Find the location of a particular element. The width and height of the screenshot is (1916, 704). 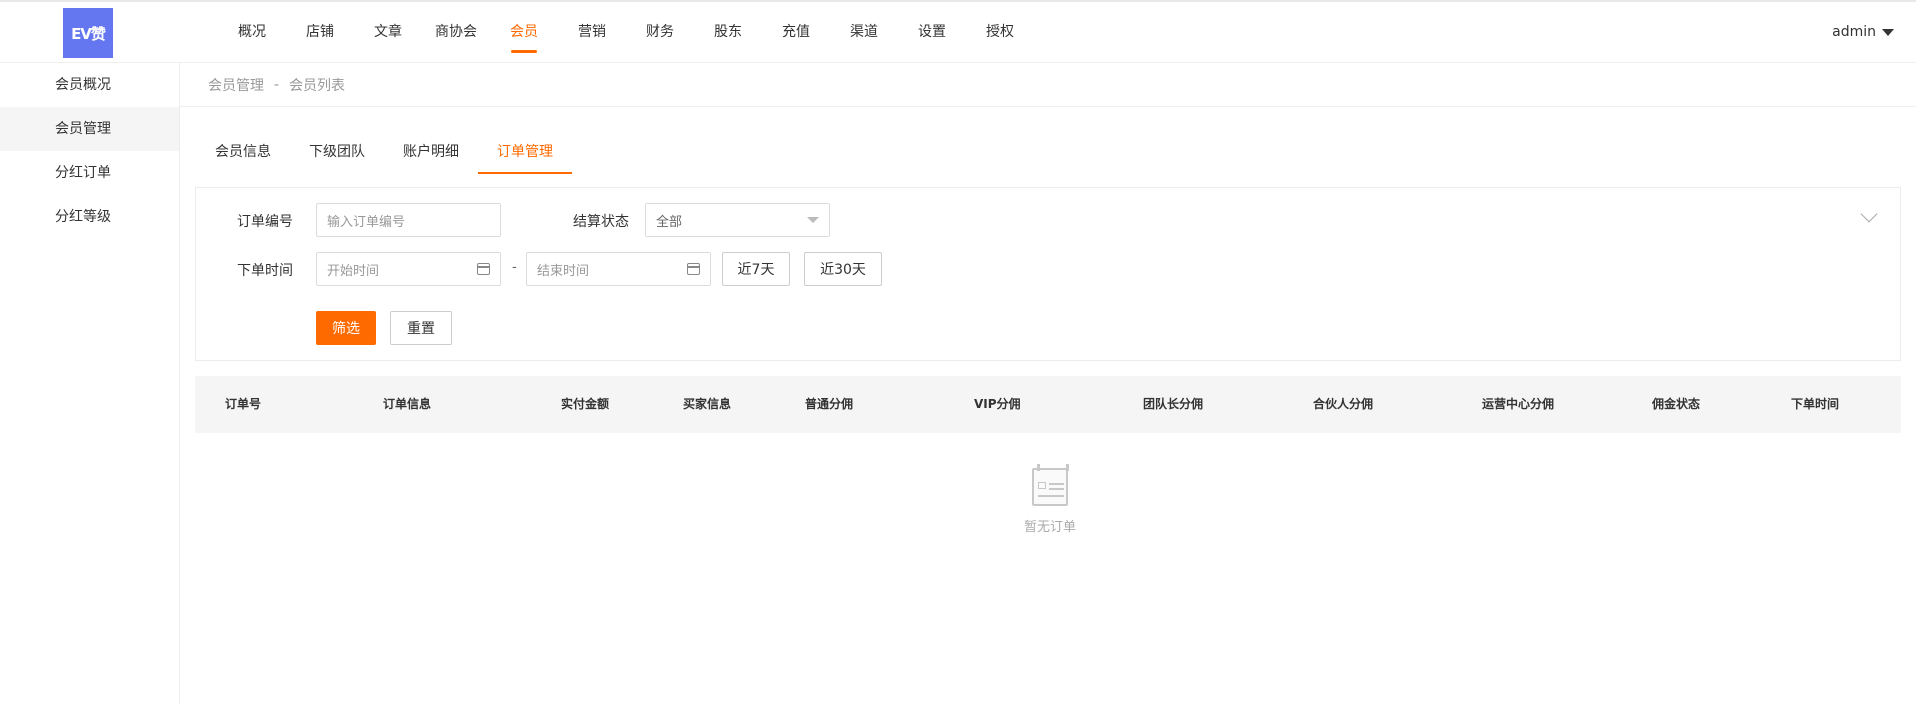

main-nav: 概况 店铺 文章 商协会 会员 营销 财务 股东 充值 渠道 设置 授权 is located at coordinates (632, 32).